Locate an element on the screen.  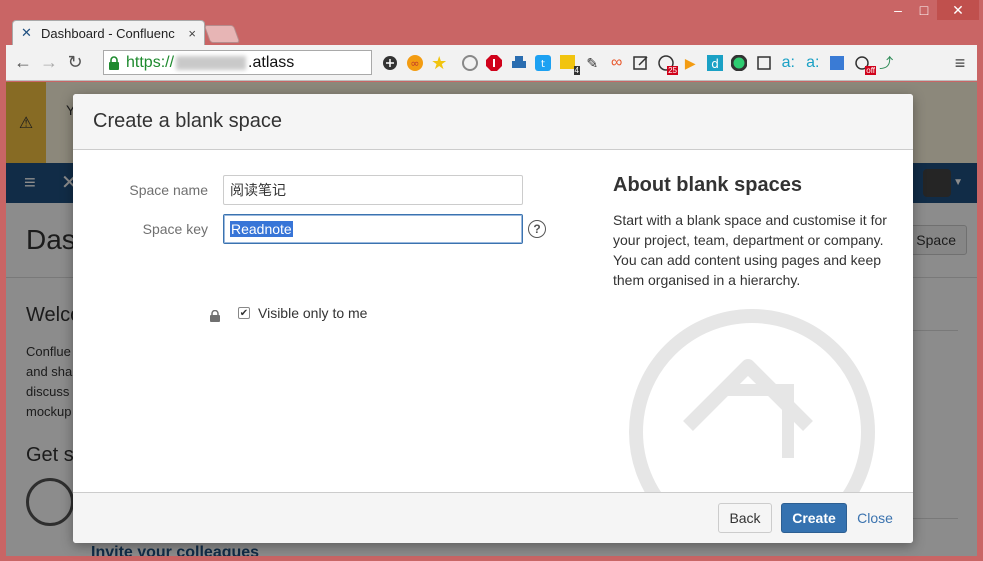
lock-icon is located at coordinates (215, 316).